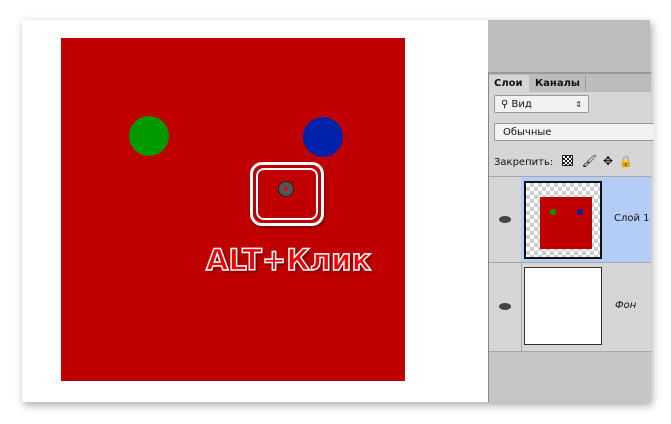 The width and height of the screenshot is (671, 424). I want to click on blue-dot, so click(323, 137).